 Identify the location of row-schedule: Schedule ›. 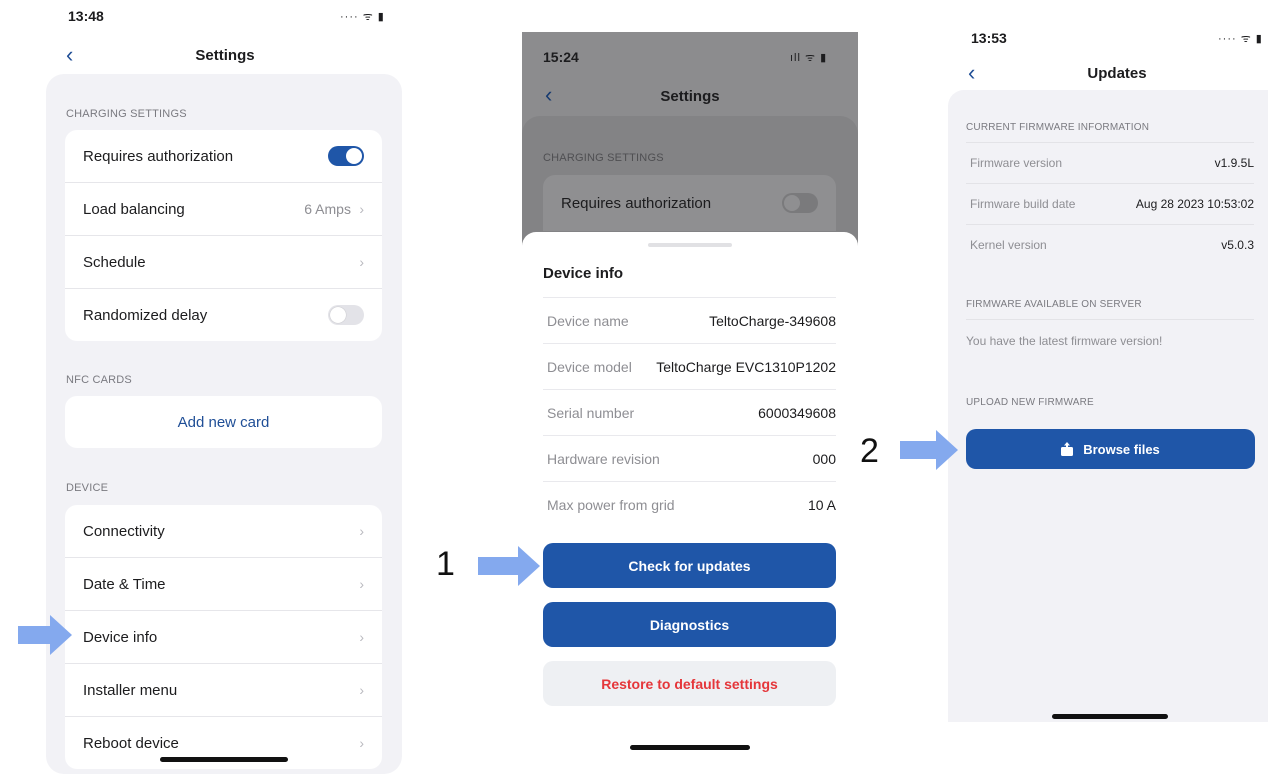
(223, 262).